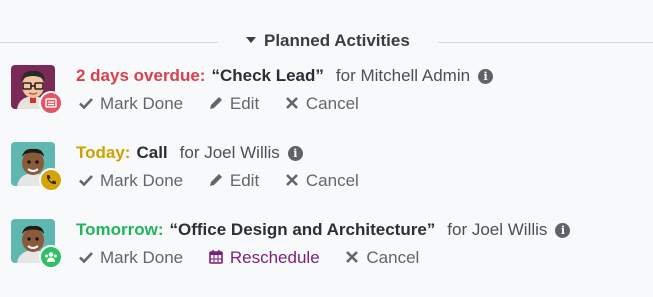 The image size is (653, 297). Describe the element at coordinates (251, 40) in the screenshot. I see `caret-down-icon` at that location.